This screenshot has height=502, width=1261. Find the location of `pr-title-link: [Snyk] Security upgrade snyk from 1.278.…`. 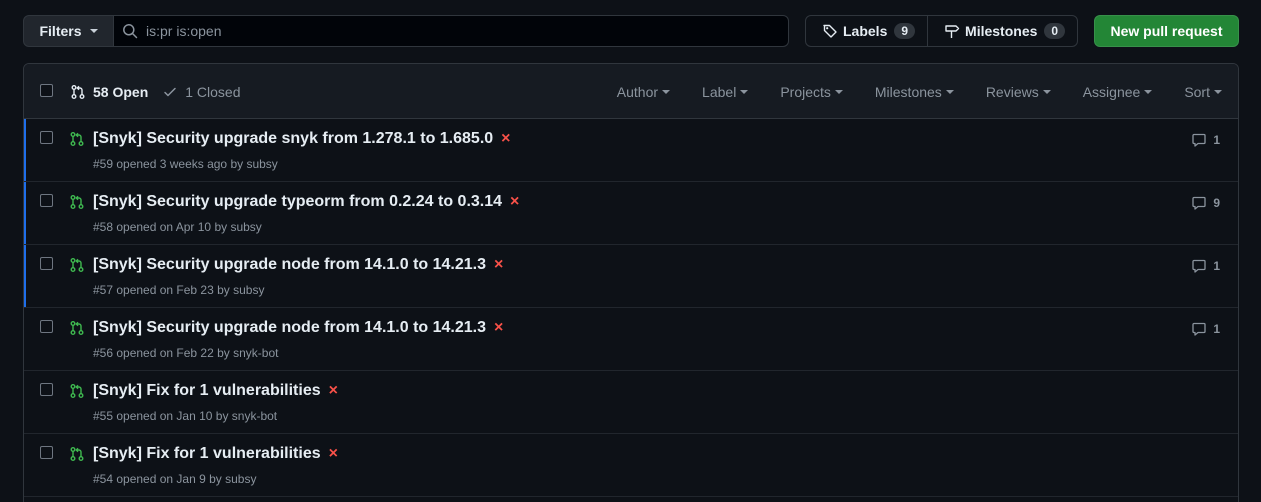

pr-title-link: [Snyk] Security upgrade snyk from 1.278.… is located at coordinates (302, 139).